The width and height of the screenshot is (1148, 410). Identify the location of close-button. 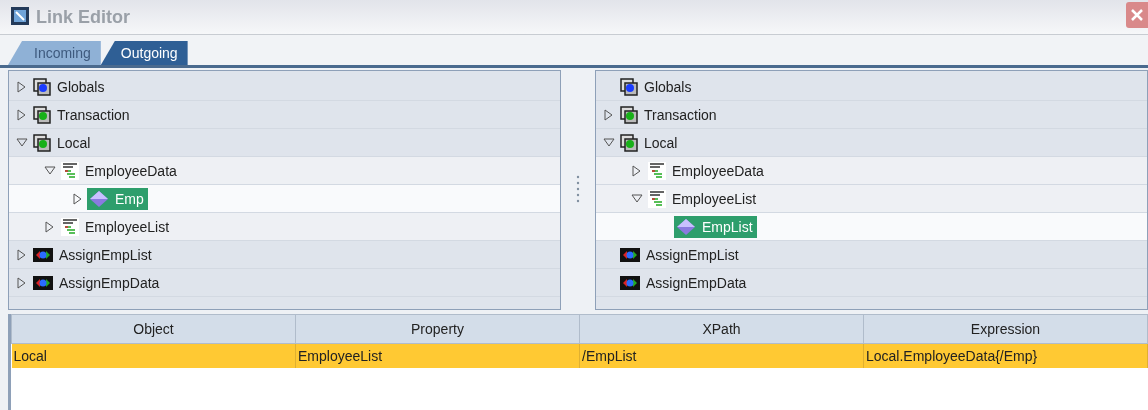
(1137, 15).